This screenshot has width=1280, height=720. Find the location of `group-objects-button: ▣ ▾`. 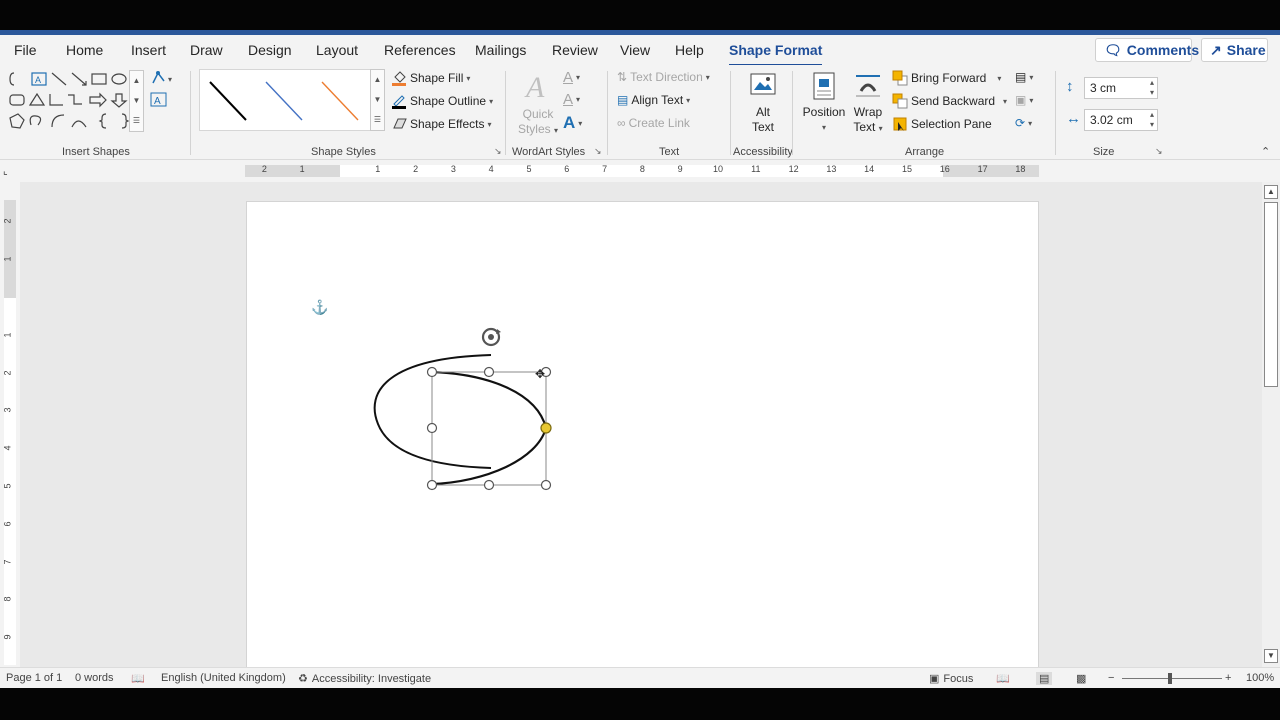

group-objects-button: ▣ ▾ is located at coordinates (1024, 100).